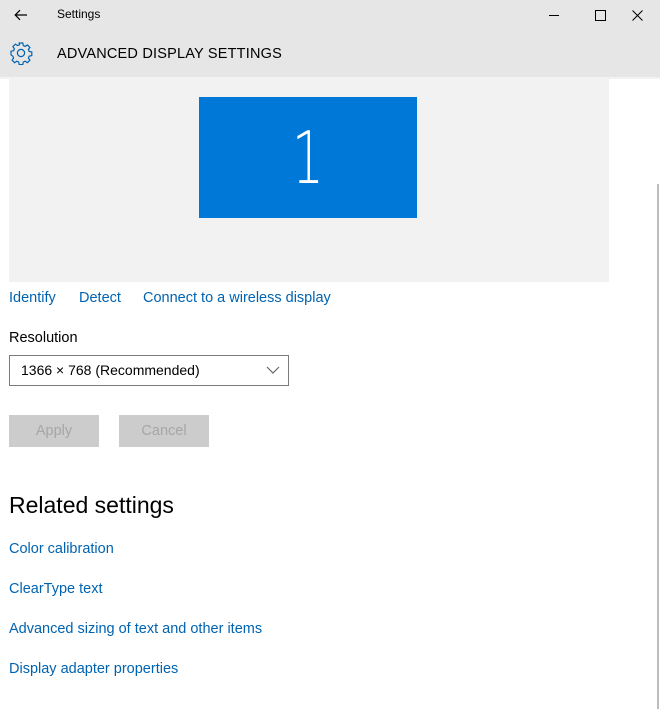  What do you see at coordinates (43, 338) in the screenshot?
I see `resolution-label: Resolution` at bounding box center [43, 338].